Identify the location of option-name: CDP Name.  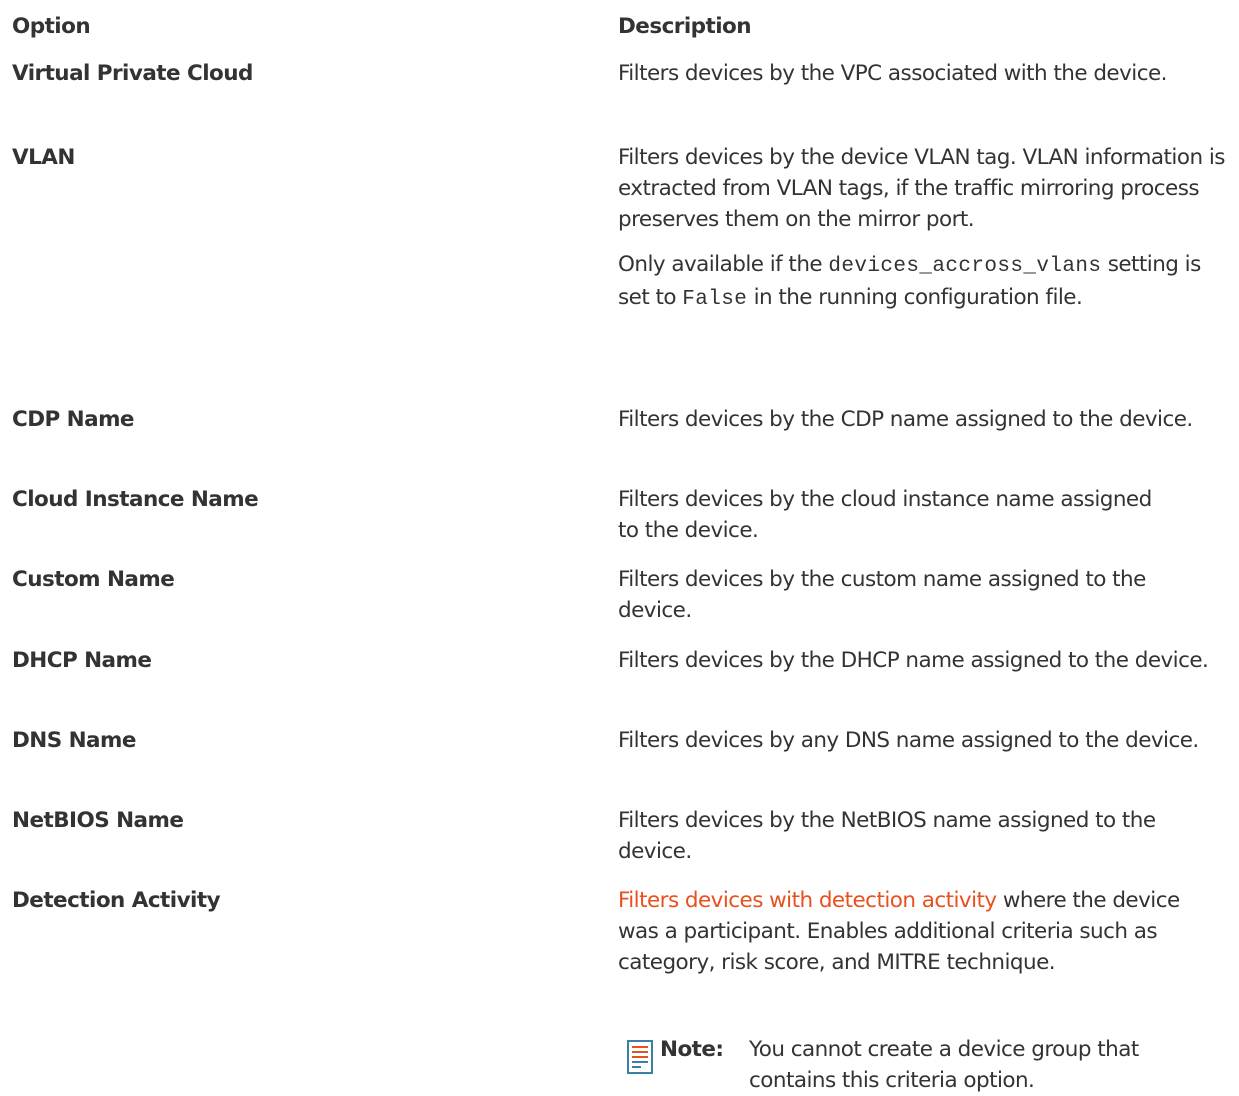
(73, 419).